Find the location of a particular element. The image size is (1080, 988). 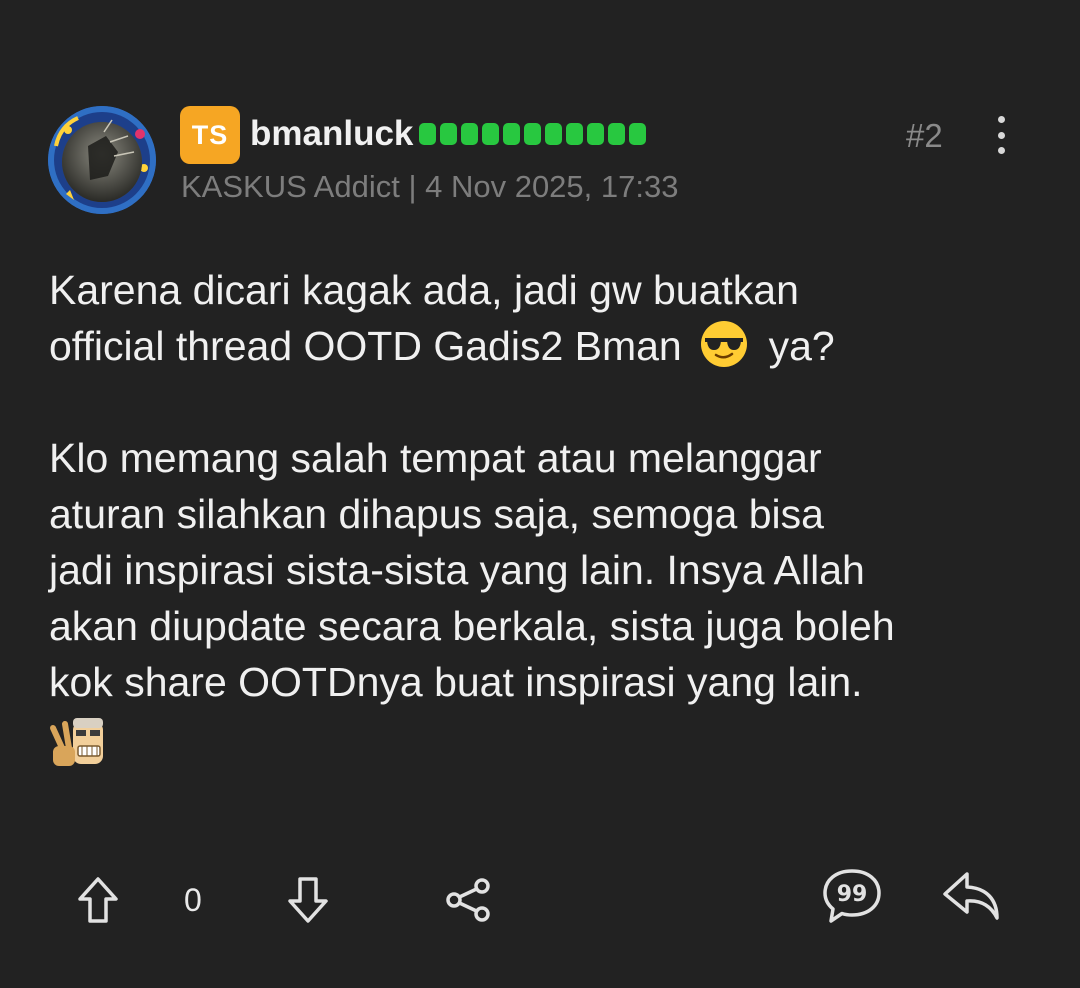

body-line: official thread OOTD Gadis2 Bman ya? is located at coordinates (549, 346).